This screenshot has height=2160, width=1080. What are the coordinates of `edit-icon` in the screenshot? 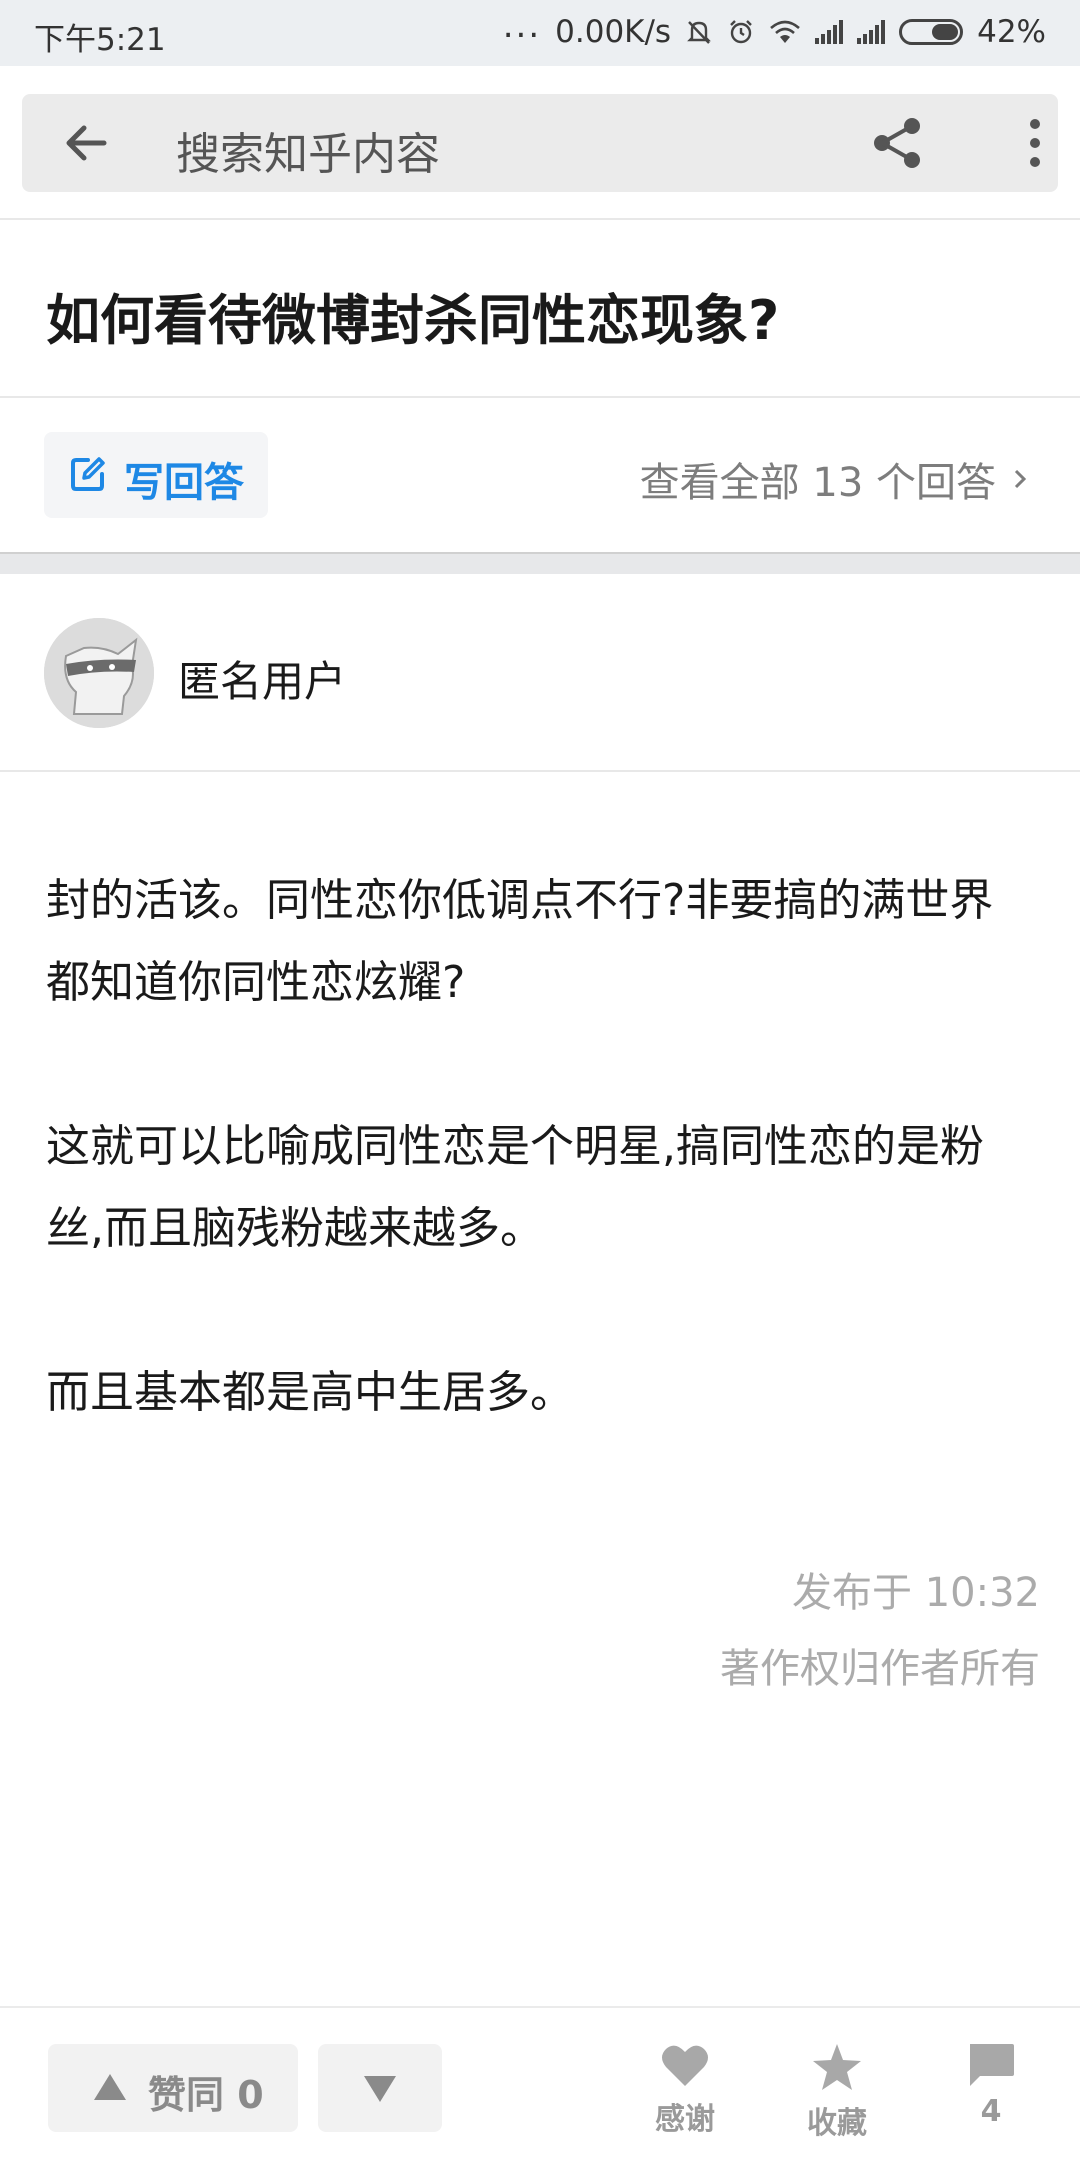 It's located at (88, 474).